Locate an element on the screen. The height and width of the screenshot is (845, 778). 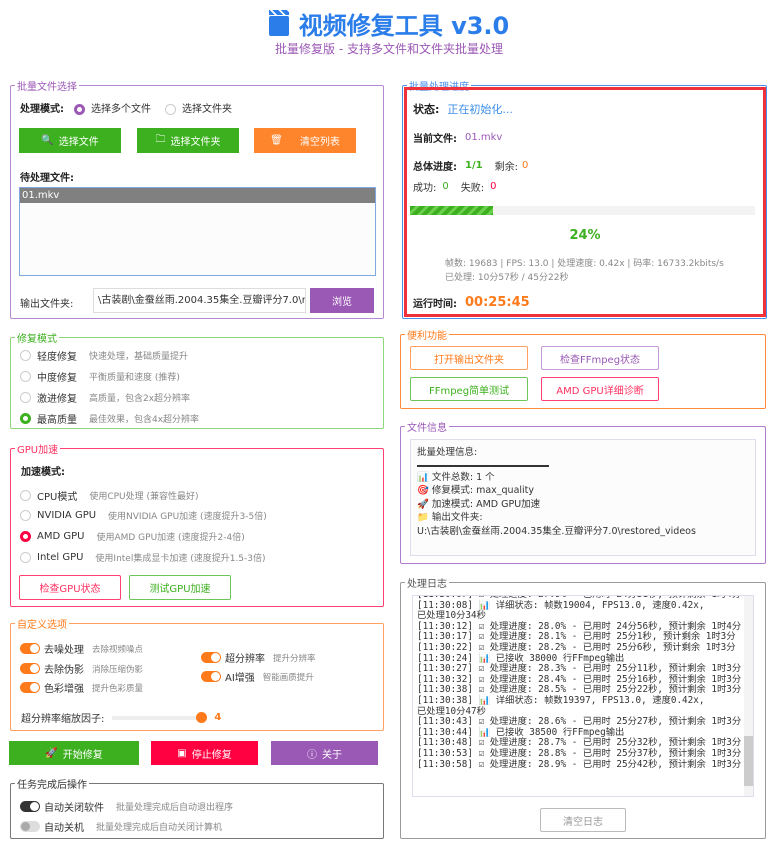
app-title: 视频修复工具 v3.0 is located at coordinates (389, 23).